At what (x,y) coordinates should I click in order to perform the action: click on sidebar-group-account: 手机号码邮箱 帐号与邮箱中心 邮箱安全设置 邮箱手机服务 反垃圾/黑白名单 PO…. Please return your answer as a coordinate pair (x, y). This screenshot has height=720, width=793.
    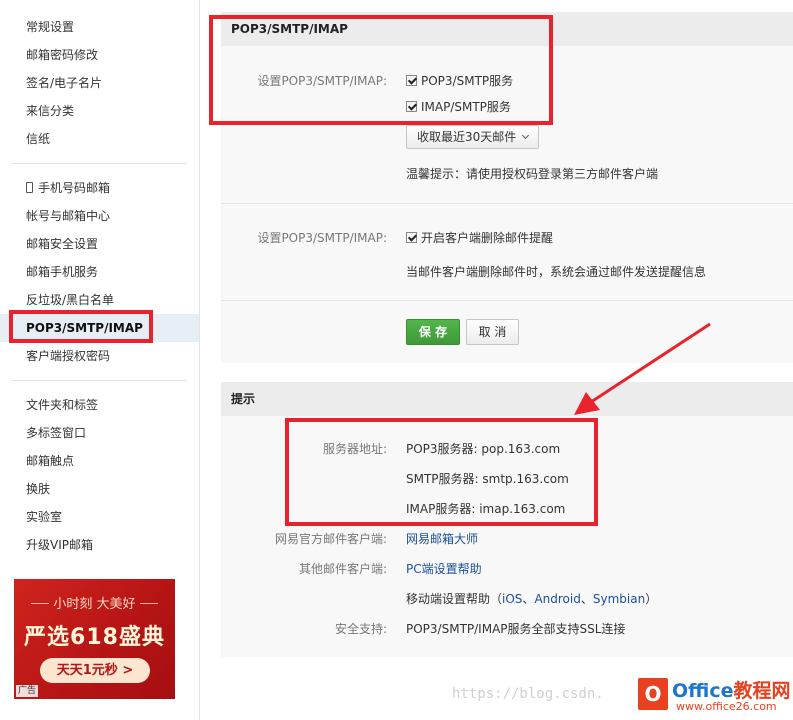
    Looking at the image, I should click on (99, 272).